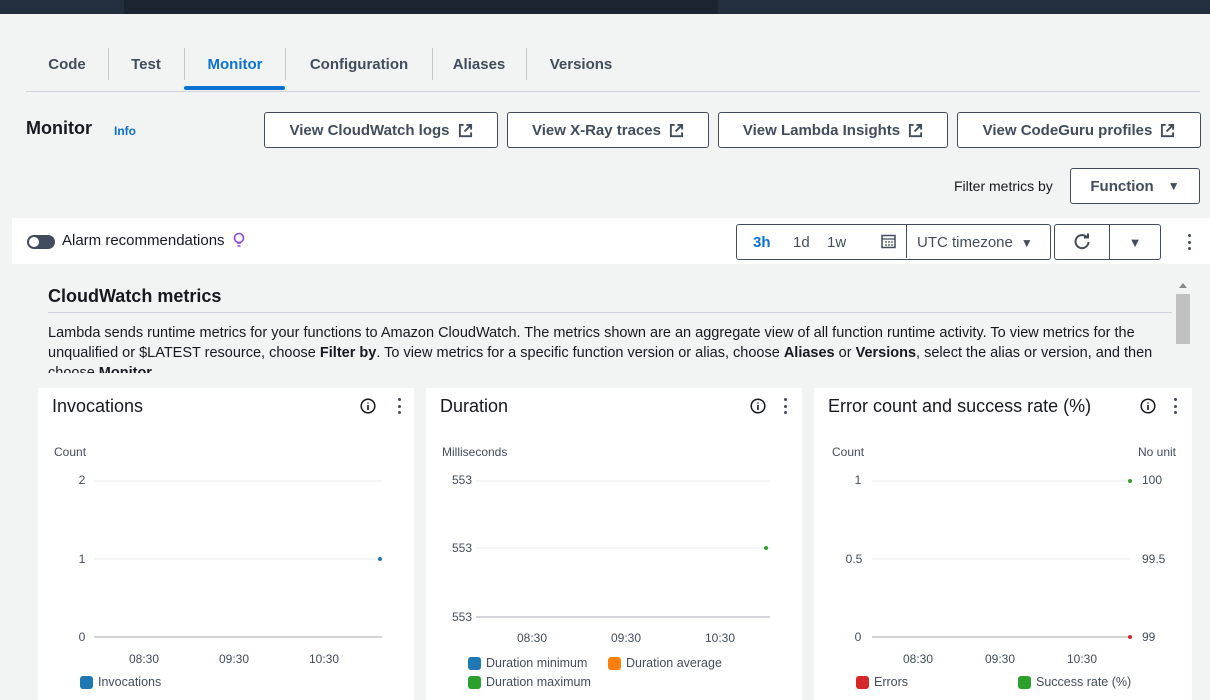  Describe the element at coordinates (527, 663) in the screenshot. I see `legend-item: Duration minimum` at that location.